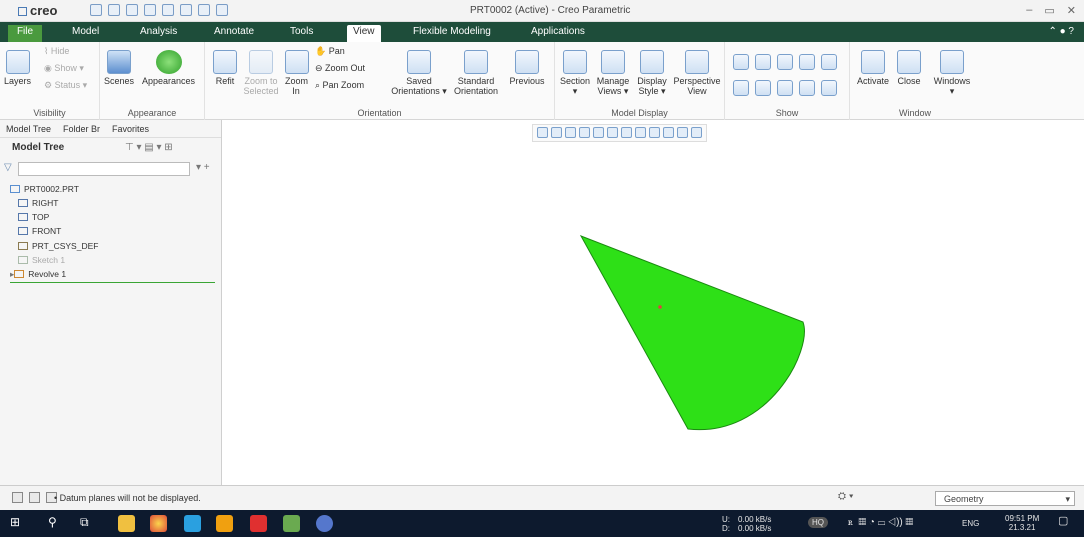 Image resolution: width=1084 pixels, height=537 pixels. What do you see at coordinates (1049, 10) in the screenshot?
I see `restore-button: ▭` at bounding box center [1049, 10].